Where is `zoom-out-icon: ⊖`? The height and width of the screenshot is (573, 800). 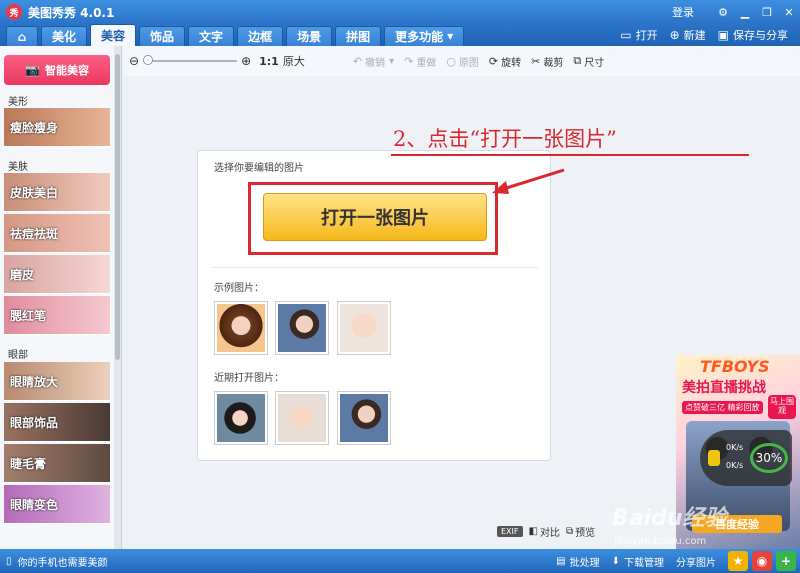 zoom-out-icon: ⊖ is located at coordinates (134, 61).